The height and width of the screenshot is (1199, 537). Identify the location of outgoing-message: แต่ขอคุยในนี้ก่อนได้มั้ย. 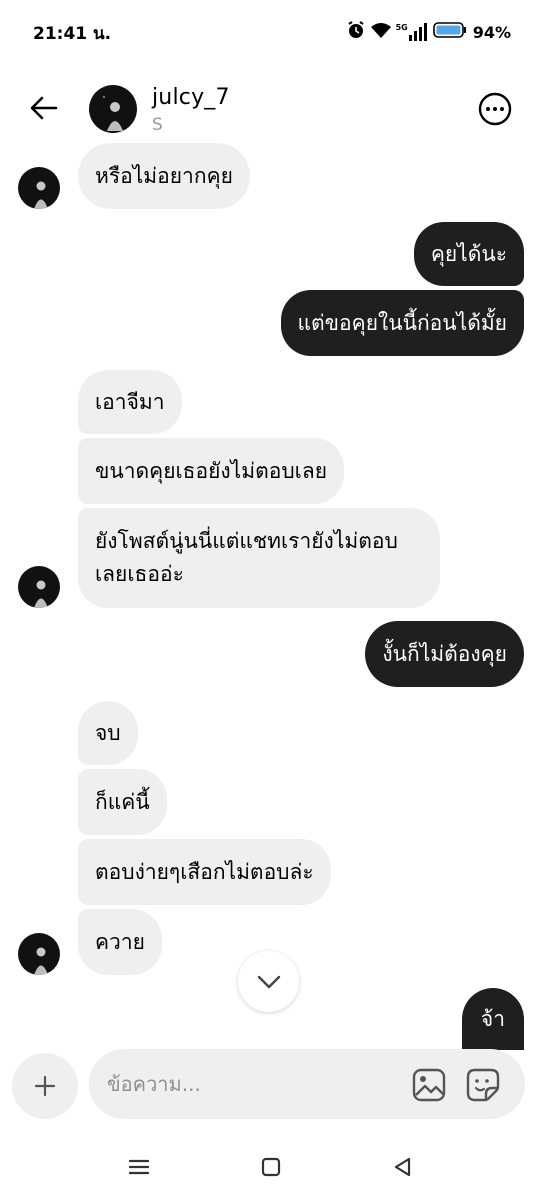
(402, 323).